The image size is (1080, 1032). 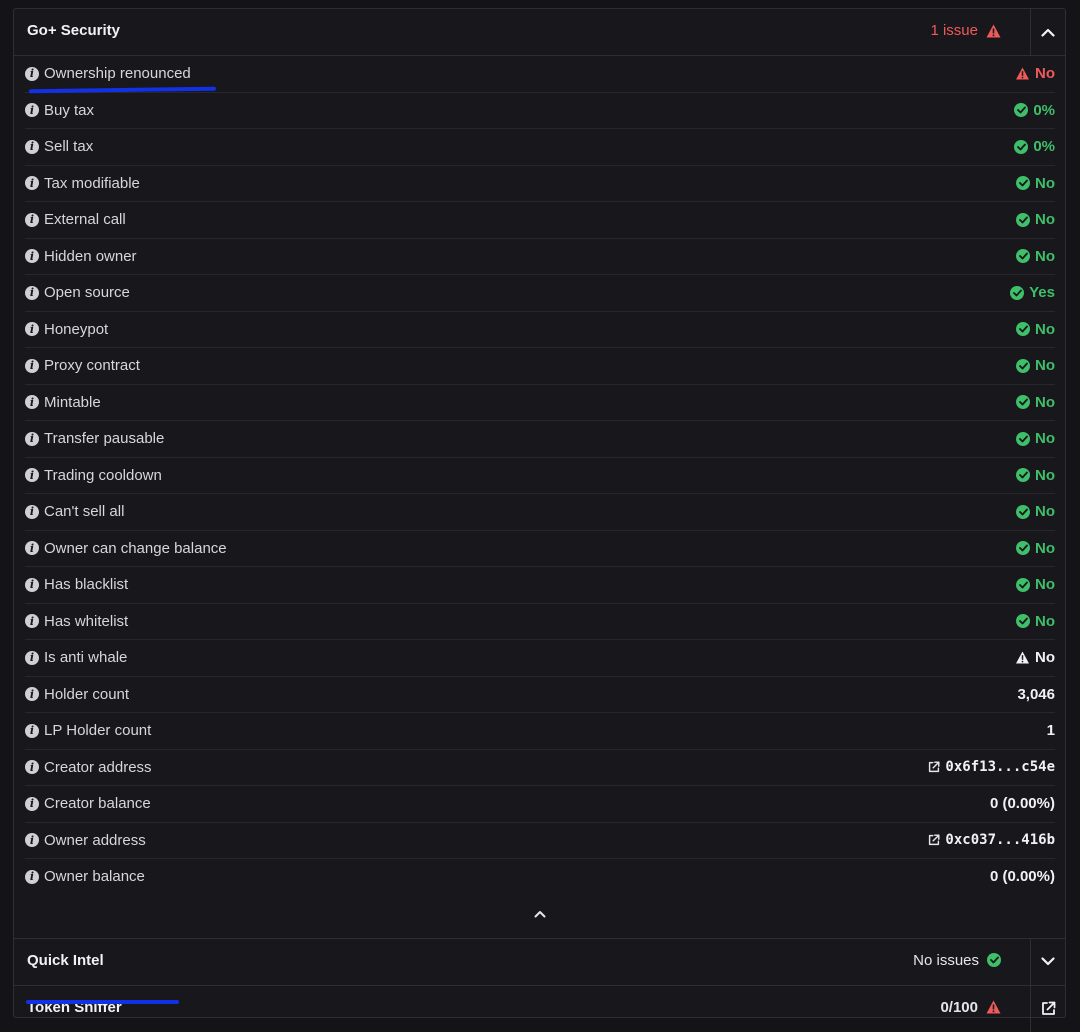 I want to click on quick-intel-expand-toggle, so click(x=1047, y=961).